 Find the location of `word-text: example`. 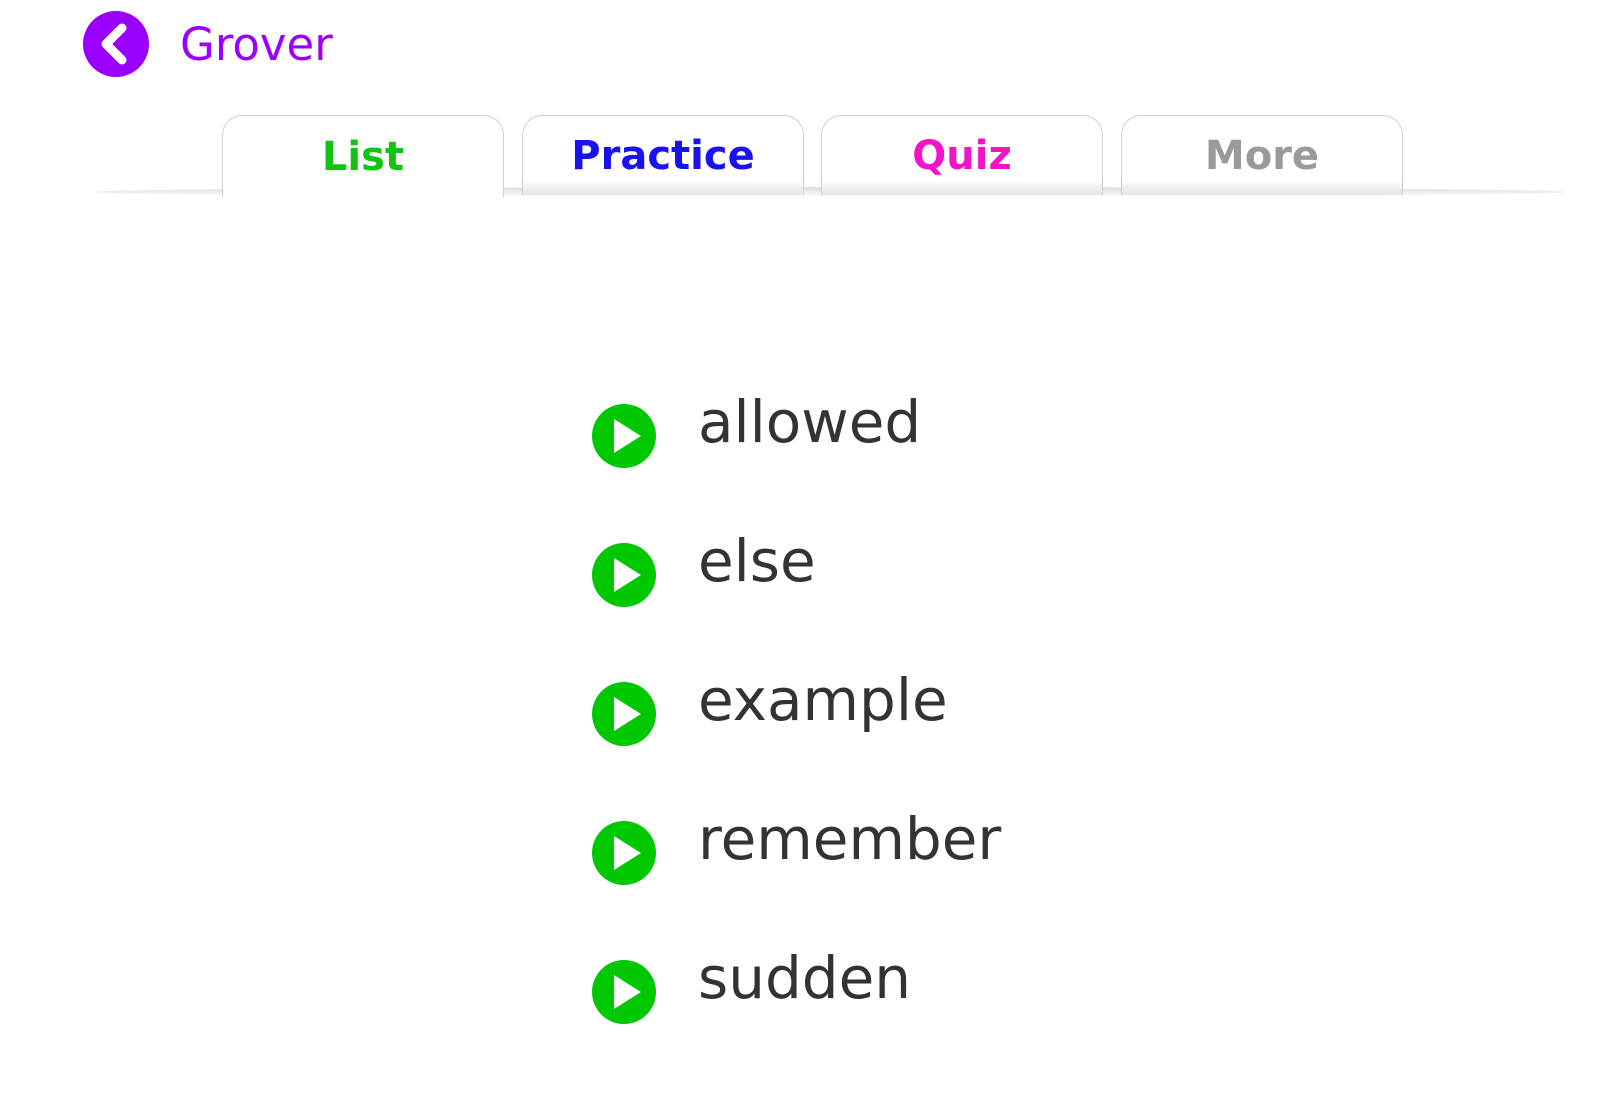

word-text: example is located at coordinates (823, 700).